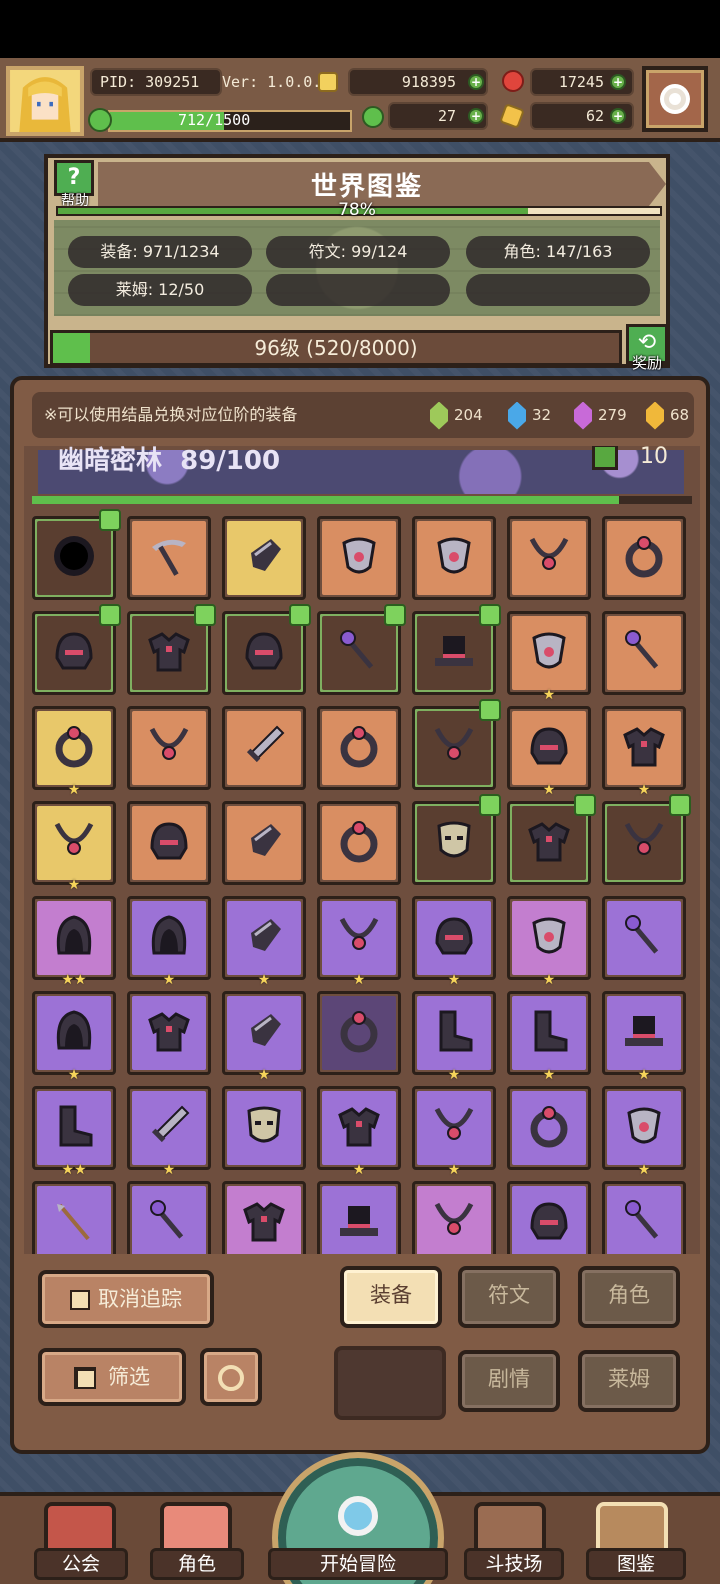 This screenshot has height=1584, width=720. What do you see at coordinates (74, 746) in the screenshot?
I see `ring-icon` at bounding box center [74, 746].